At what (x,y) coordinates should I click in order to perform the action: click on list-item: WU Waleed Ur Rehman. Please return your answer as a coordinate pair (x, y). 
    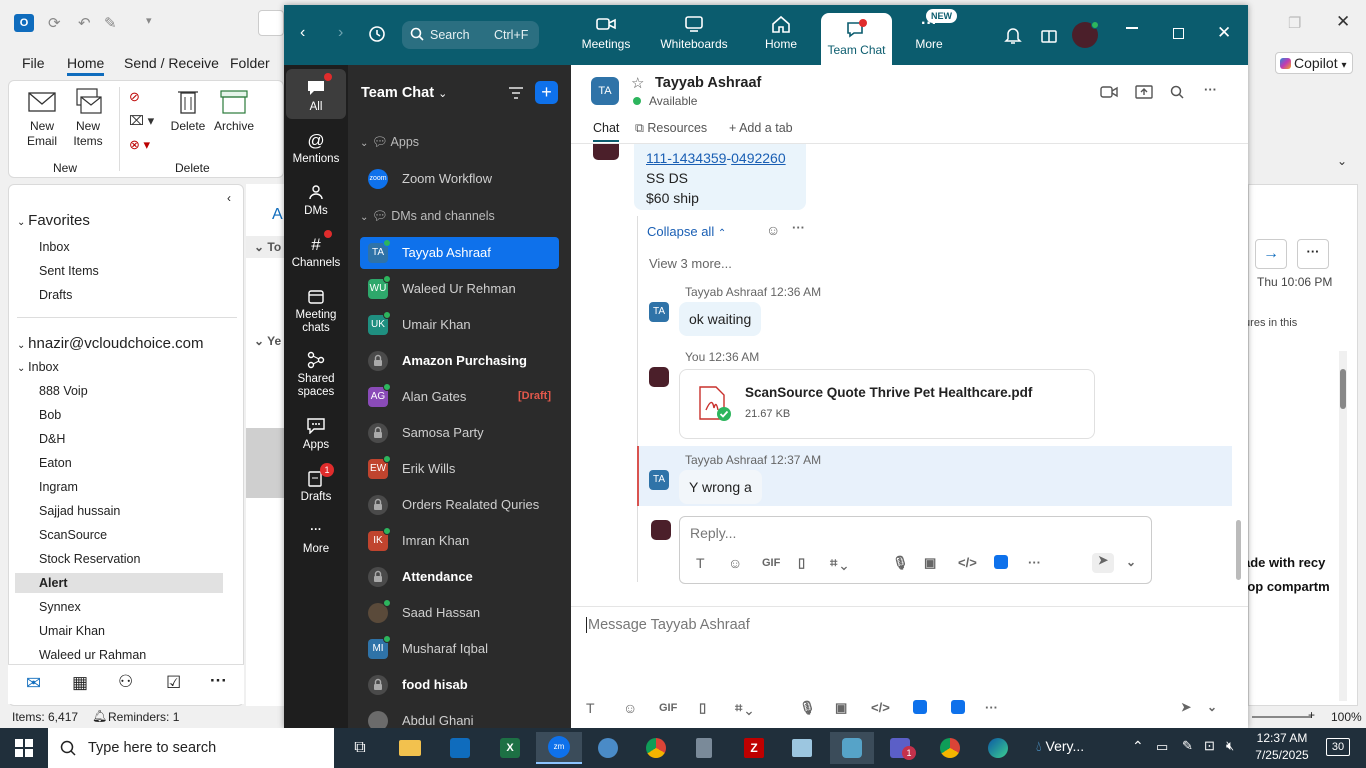
    Looking at the image, I should click on (459, 289).